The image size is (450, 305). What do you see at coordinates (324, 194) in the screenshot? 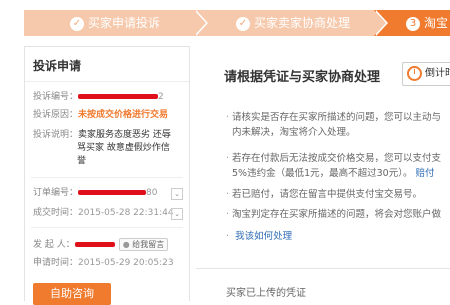
I see `instruction-item: · 若已赔付，请您在留言中提供支付宝交易号。` at bounding box center [324, 194].